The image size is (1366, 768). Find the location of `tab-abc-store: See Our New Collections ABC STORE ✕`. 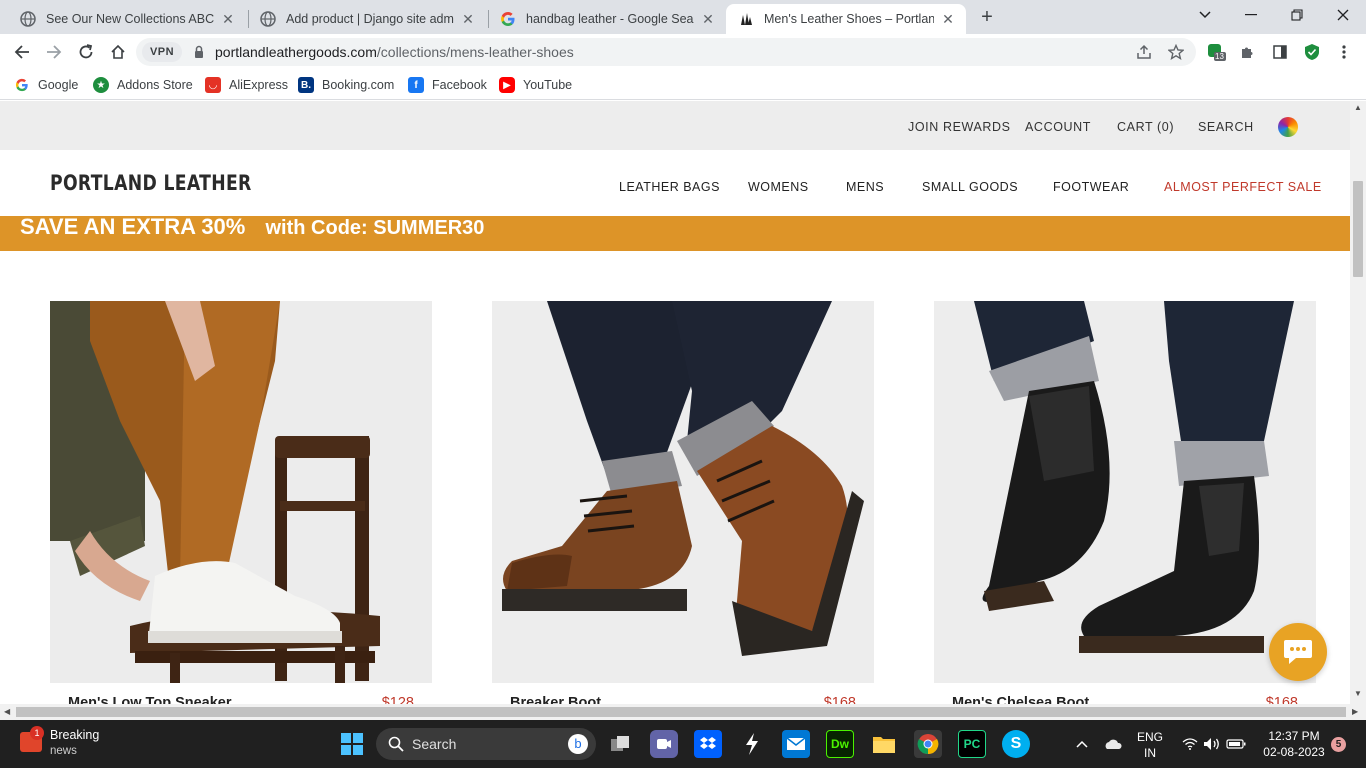

tab-abc-store: See Our New Collections ABC STORE ✕ is located at coordinates (127, 19).